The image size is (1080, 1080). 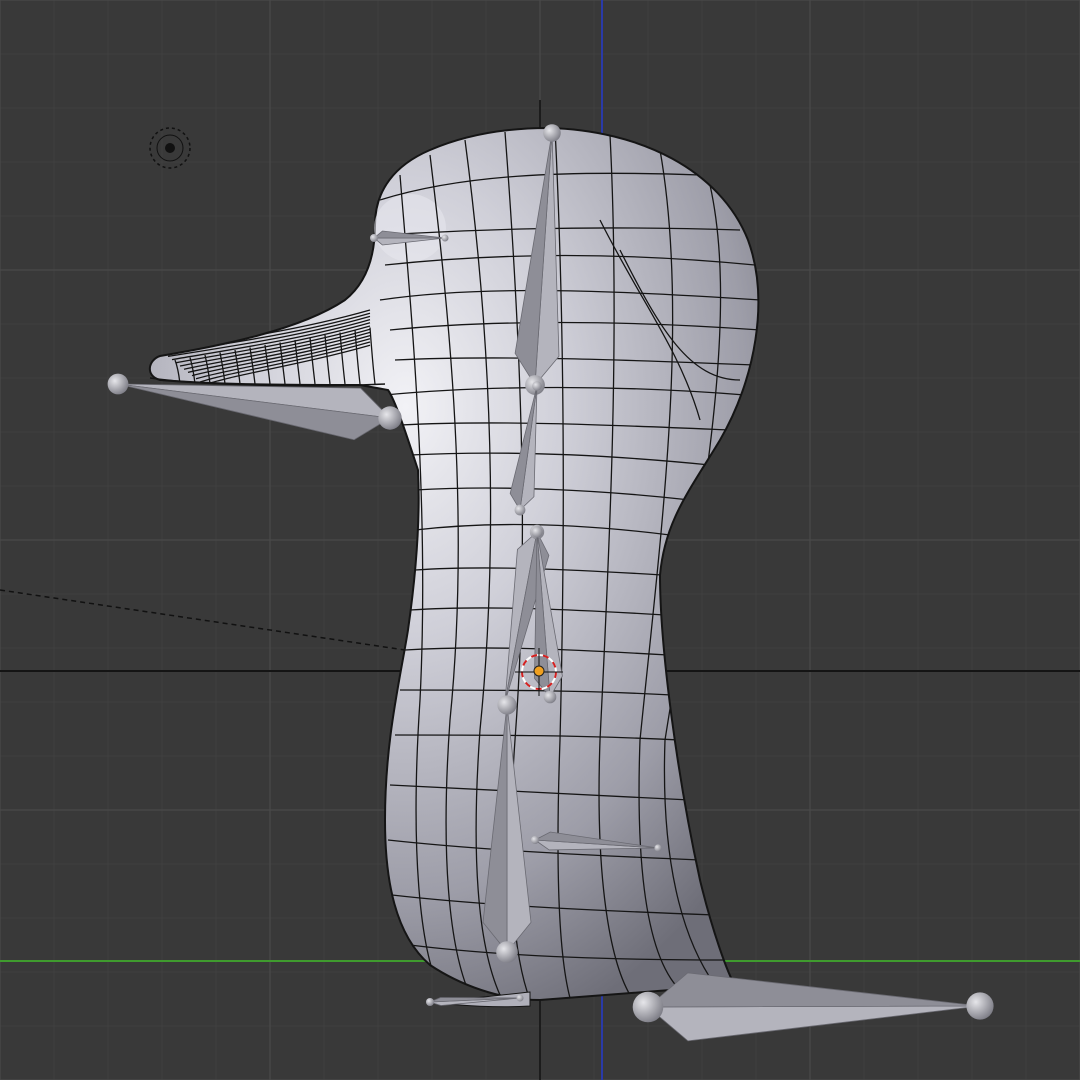 I want to click on bone-foot, so click(x=813, y=1007).